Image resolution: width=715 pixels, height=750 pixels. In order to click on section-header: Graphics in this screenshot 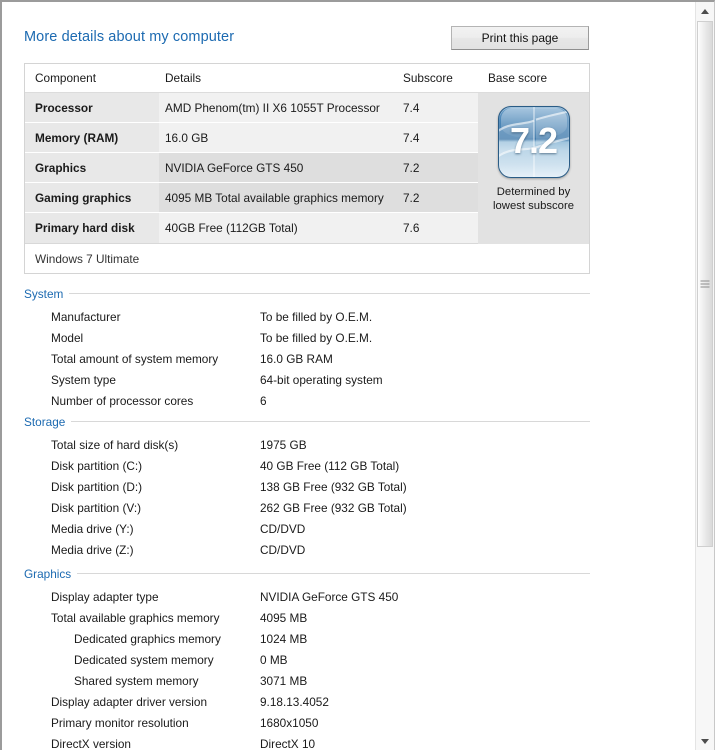, I will do `click(307, 573)`.